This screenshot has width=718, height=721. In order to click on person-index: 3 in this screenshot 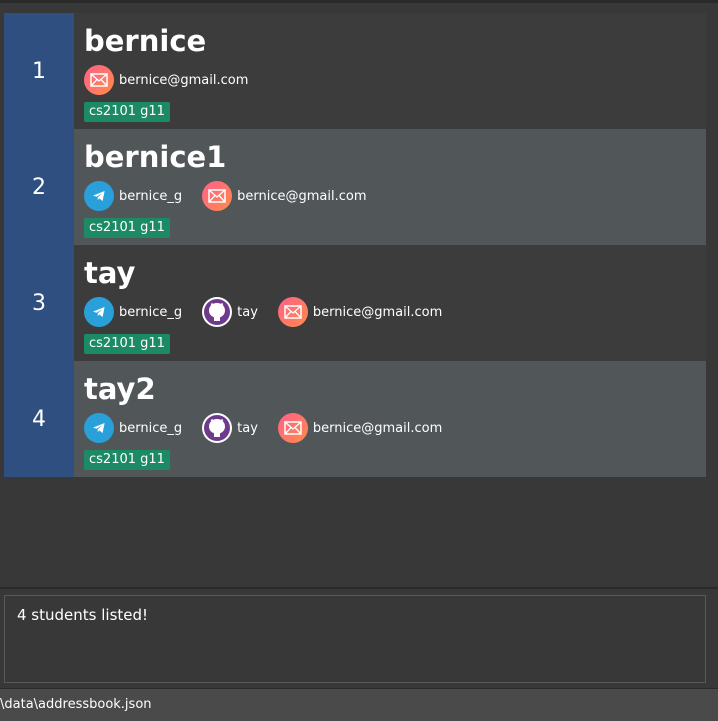, I will do `click(39, 303)`.